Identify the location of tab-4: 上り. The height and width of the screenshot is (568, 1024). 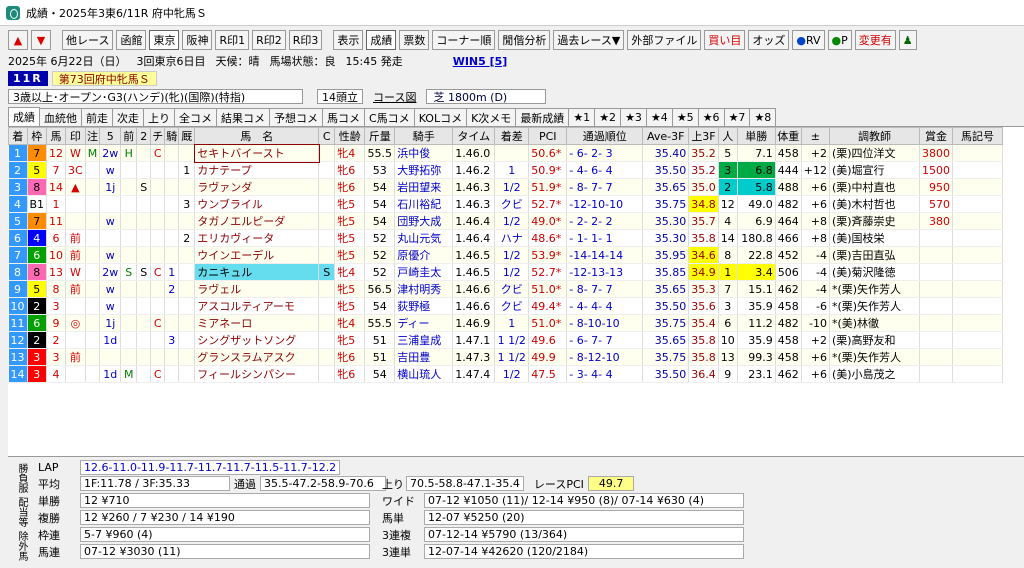
(159, 117).